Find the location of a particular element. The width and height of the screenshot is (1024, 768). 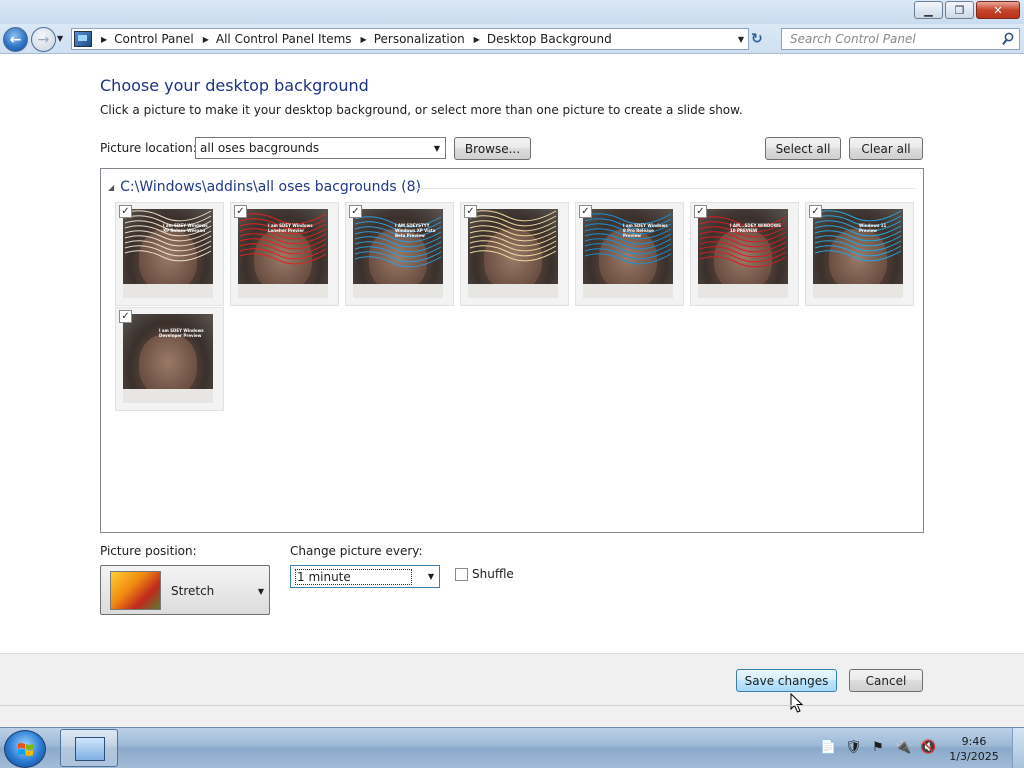

shuffle-checkbox: Shuffle is located at coordinates (484, 574).